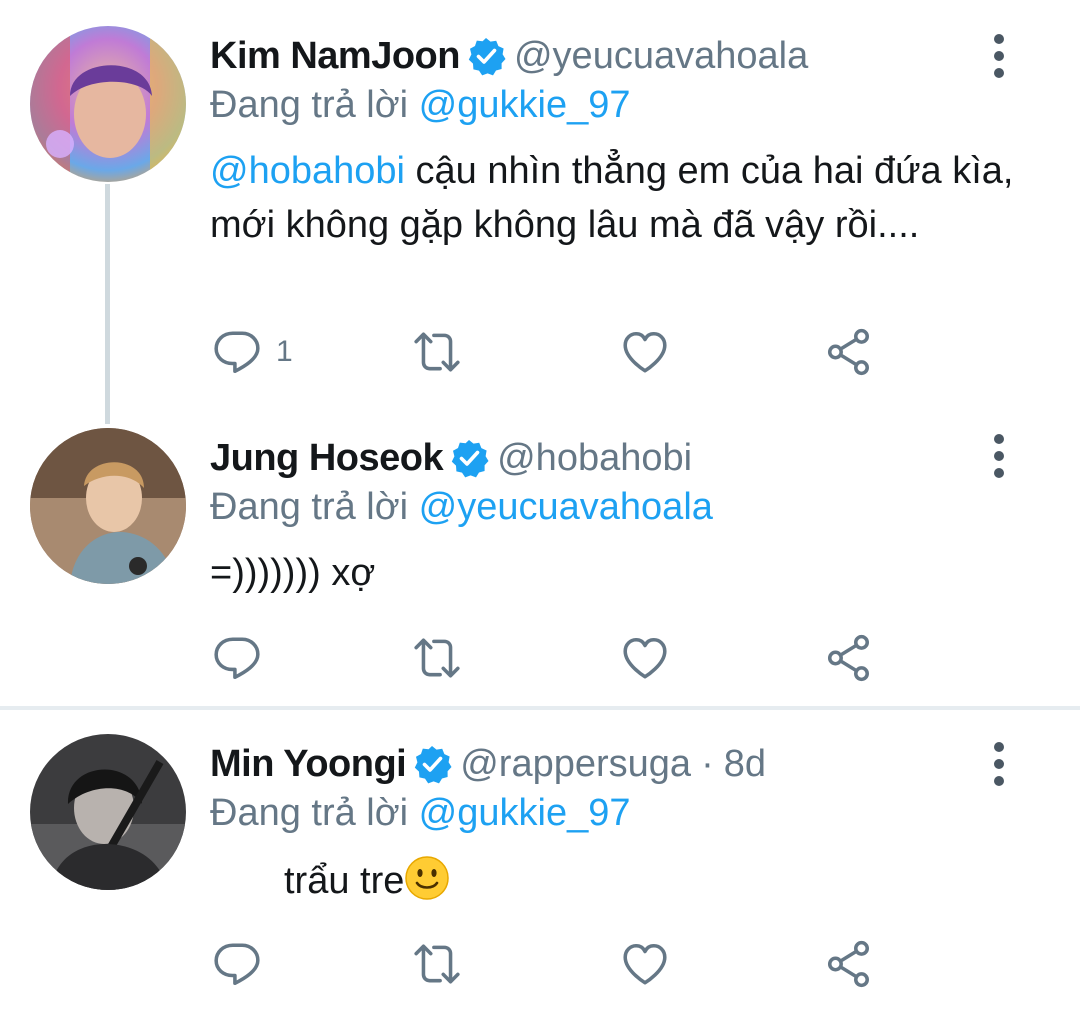  I want to click on tweet-header: Jung Hoseok @hobahobi, so click(451, 458).